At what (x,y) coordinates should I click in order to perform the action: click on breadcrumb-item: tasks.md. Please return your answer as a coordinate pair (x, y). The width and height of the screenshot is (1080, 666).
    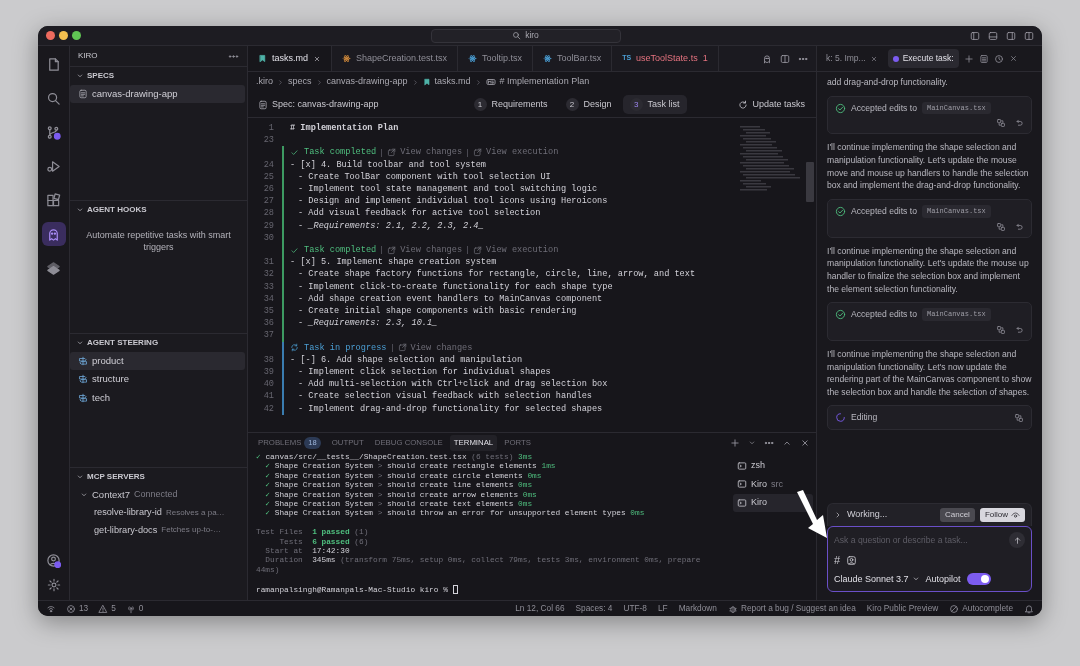
    Looking at the image, I should click on (452, 82).